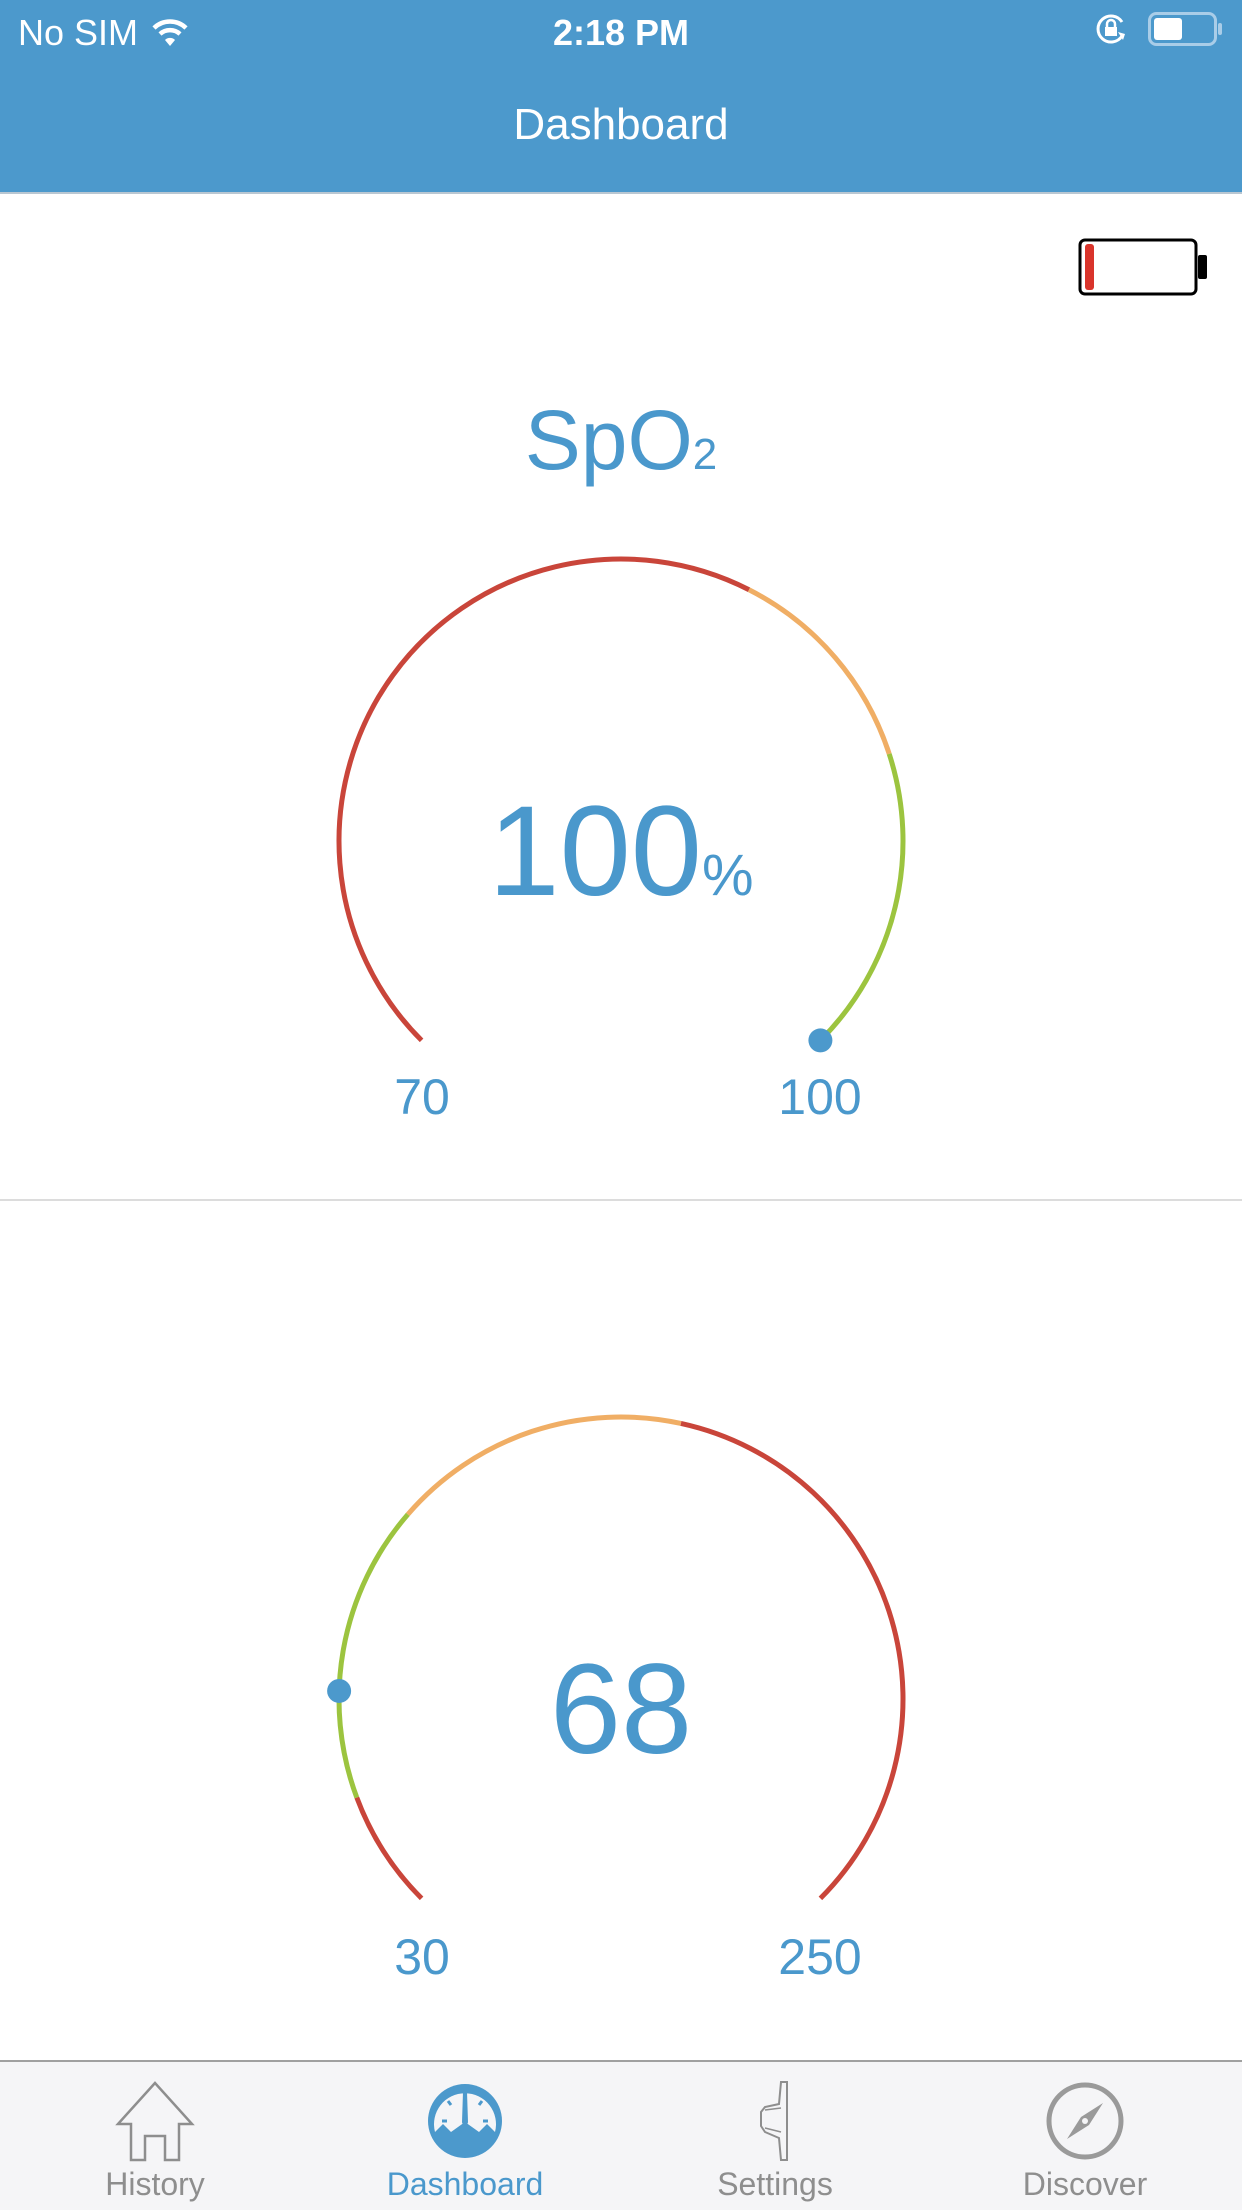 This screenshot has width=1242, height=2210. I want to click on tab-settings: Settings, so click(775, 2136).